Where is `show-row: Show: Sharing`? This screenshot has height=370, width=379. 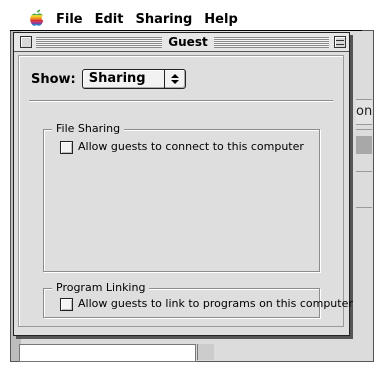
show-row: Show: Sharing is located at coordinates (108, 79).